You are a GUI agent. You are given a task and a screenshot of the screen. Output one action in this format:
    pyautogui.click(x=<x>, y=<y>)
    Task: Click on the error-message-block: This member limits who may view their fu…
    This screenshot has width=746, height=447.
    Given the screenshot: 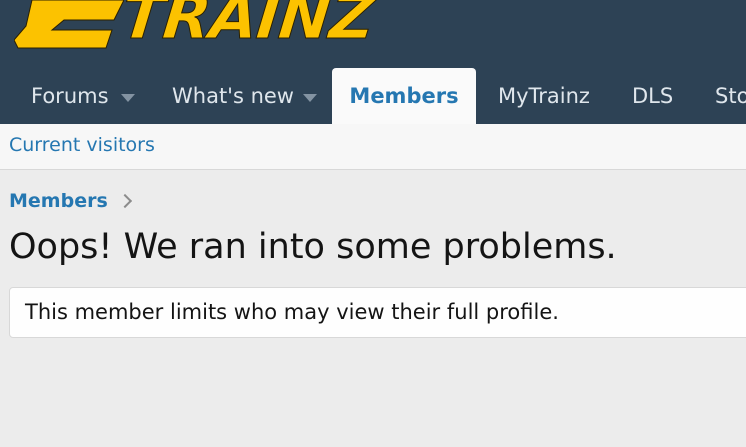 What is the action you would take?
    pyautogui.click(x=377, y=312)
    